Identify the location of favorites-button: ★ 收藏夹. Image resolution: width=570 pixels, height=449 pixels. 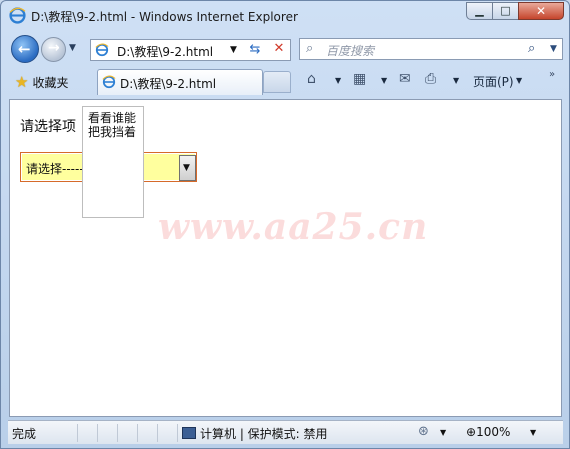
(41, 82).